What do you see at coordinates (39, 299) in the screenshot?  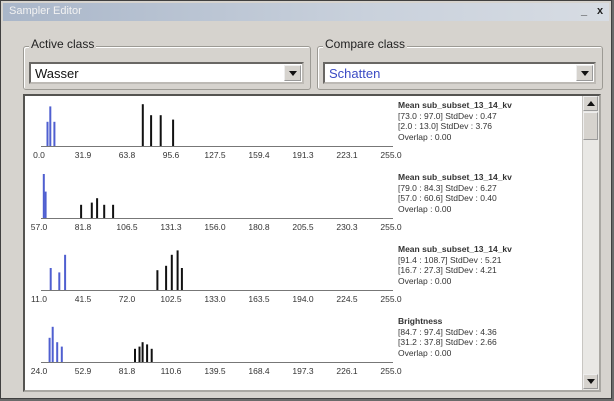 I see `tick-label: 11.0` at bounding box center [39, 299].